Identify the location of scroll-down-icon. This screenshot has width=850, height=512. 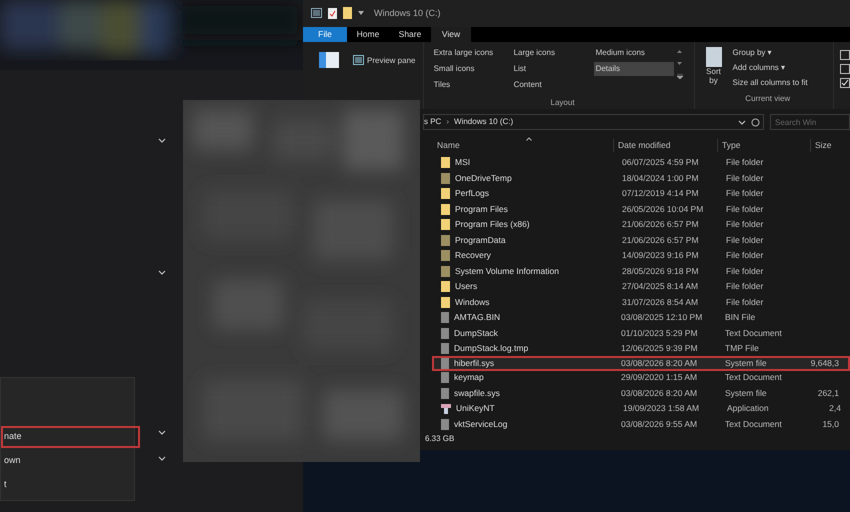
(679, 63).